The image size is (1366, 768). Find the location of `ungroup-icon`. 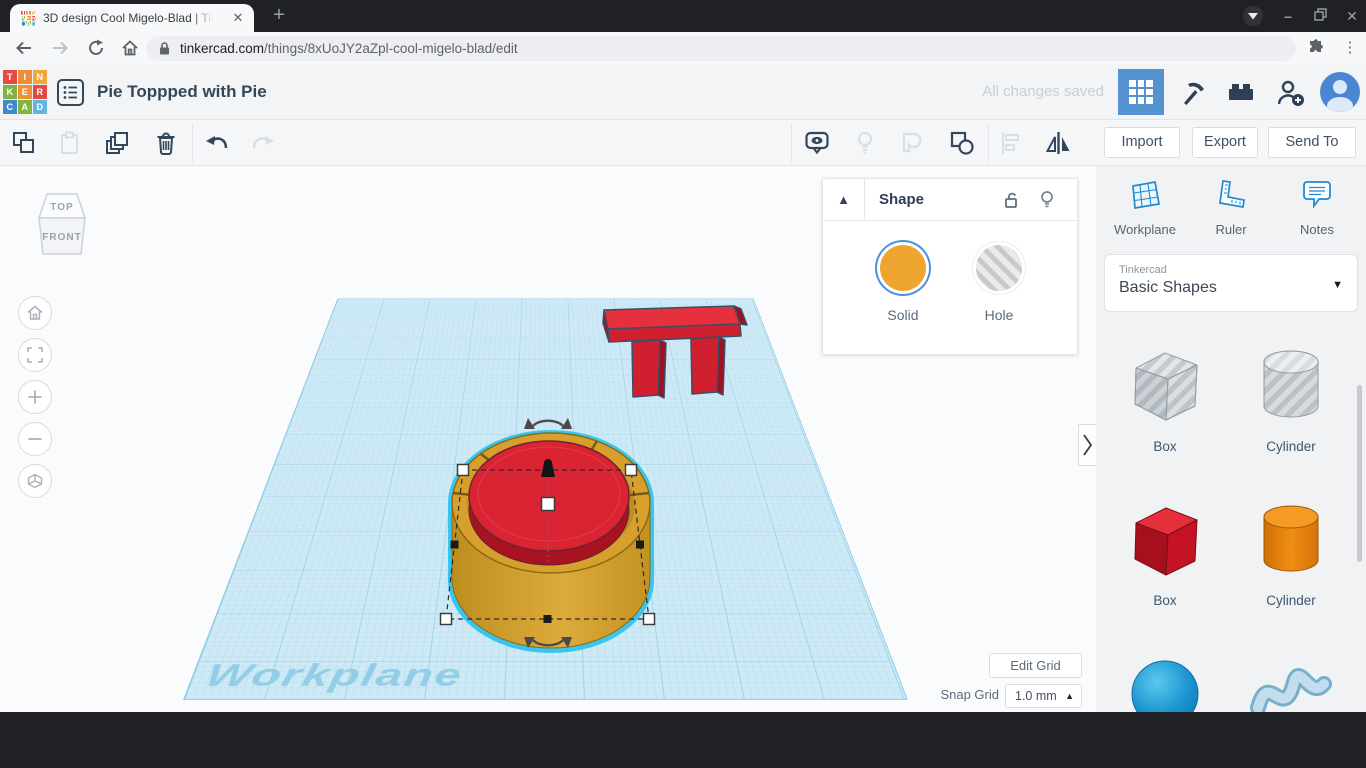

ungroup-icon is located at coordinates (962, 143).